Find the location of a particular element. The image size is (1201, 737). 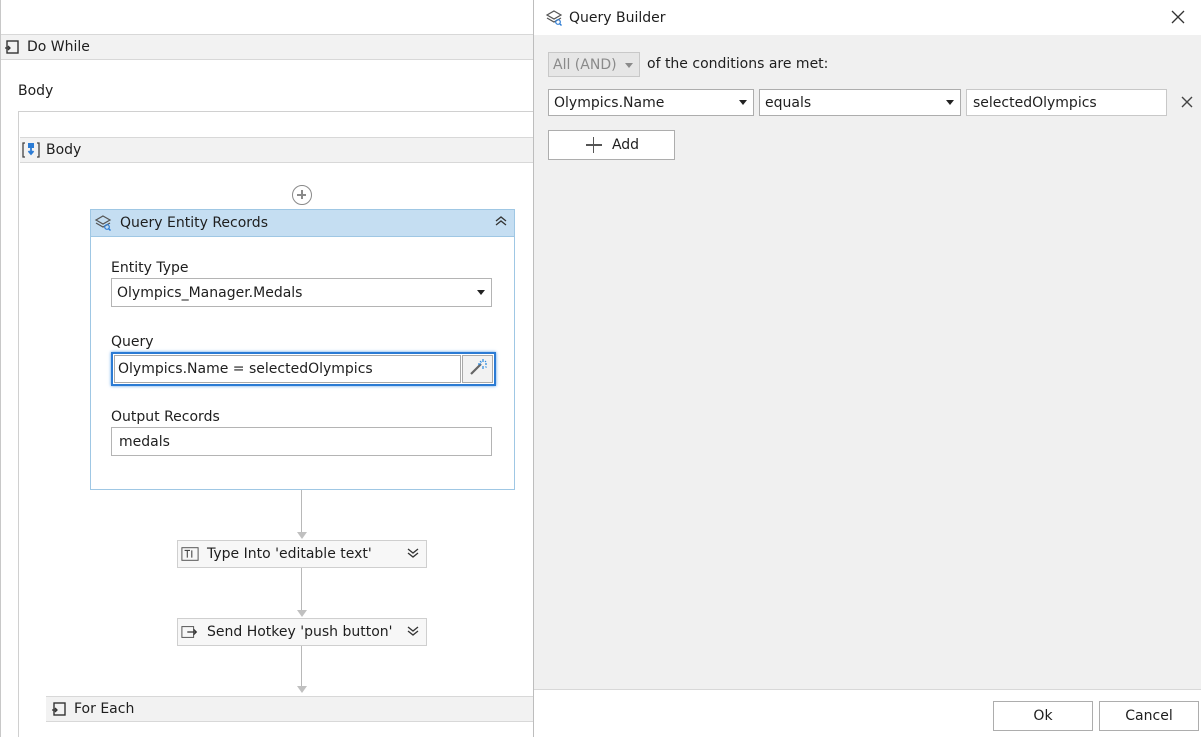

condition-operator-dropdown: equals is located at coordinates (860, 102).